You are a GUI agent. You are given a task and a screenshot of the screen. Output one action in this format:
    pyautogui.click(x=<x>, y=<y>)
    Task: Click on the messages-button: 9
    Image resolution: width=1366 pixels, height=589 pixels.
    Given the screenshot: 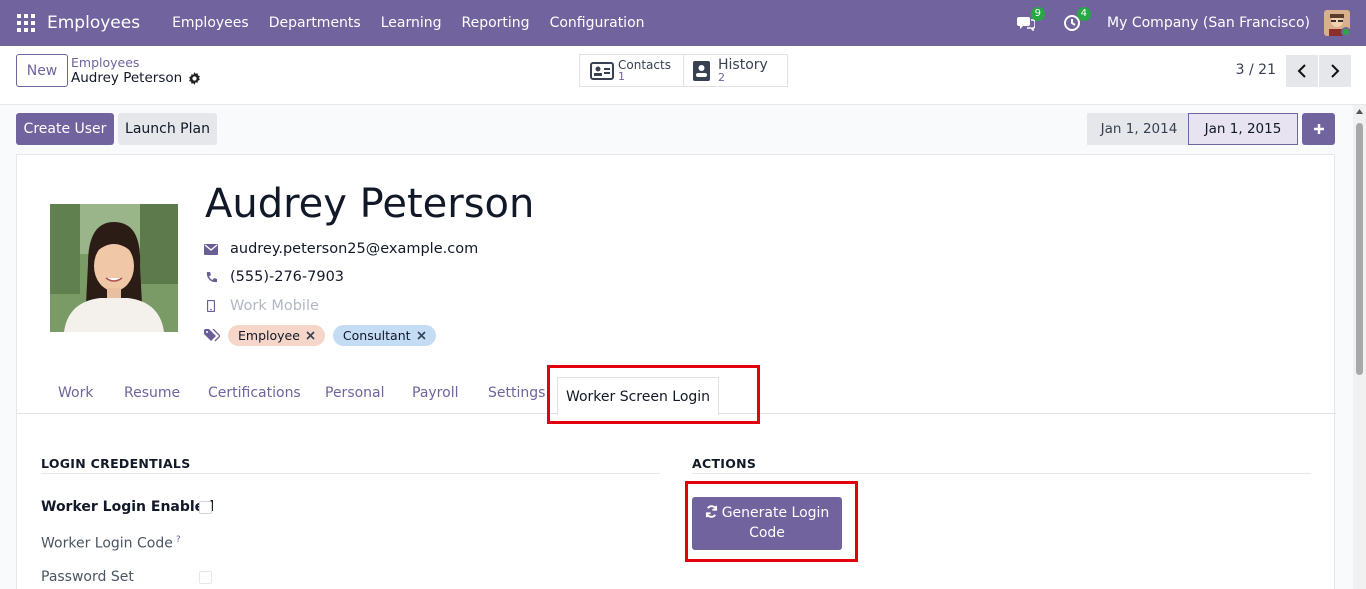 What is the action you would take?
    pyautogui.click(x=1030, y=20)
    